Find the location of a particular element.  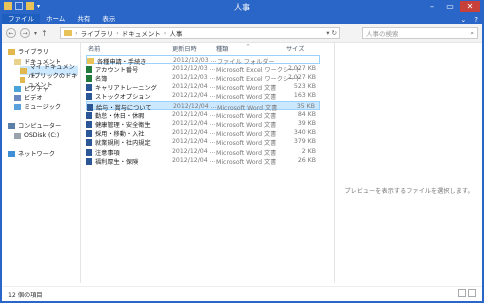

up-button: ↑ is located at coordinates (44, 33).